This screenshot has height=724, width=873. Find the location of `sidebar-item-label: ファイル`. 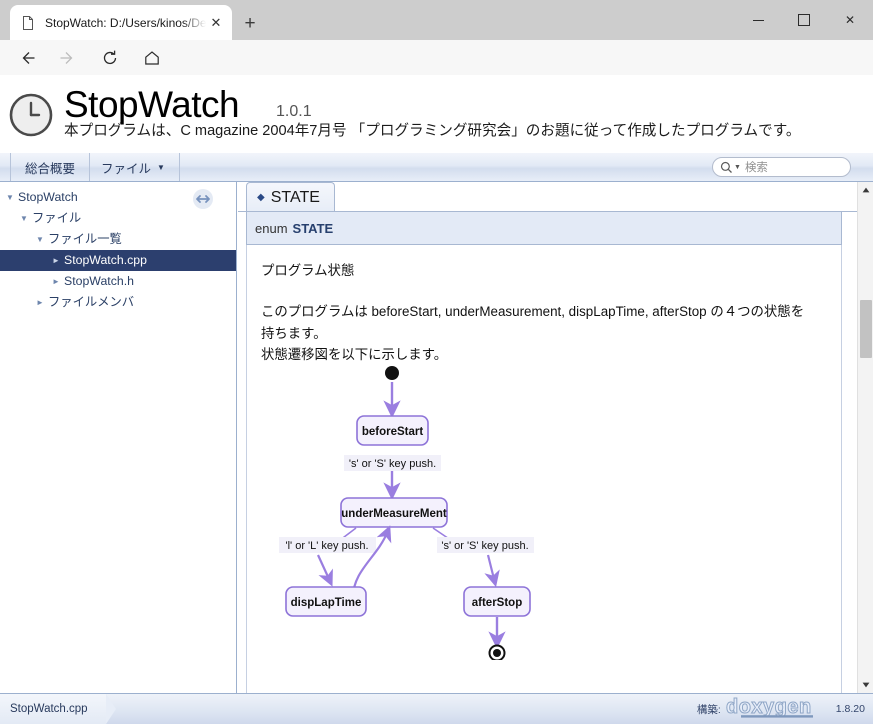

sidebar-item-label: ファイル is located at coordinates (57, 218).